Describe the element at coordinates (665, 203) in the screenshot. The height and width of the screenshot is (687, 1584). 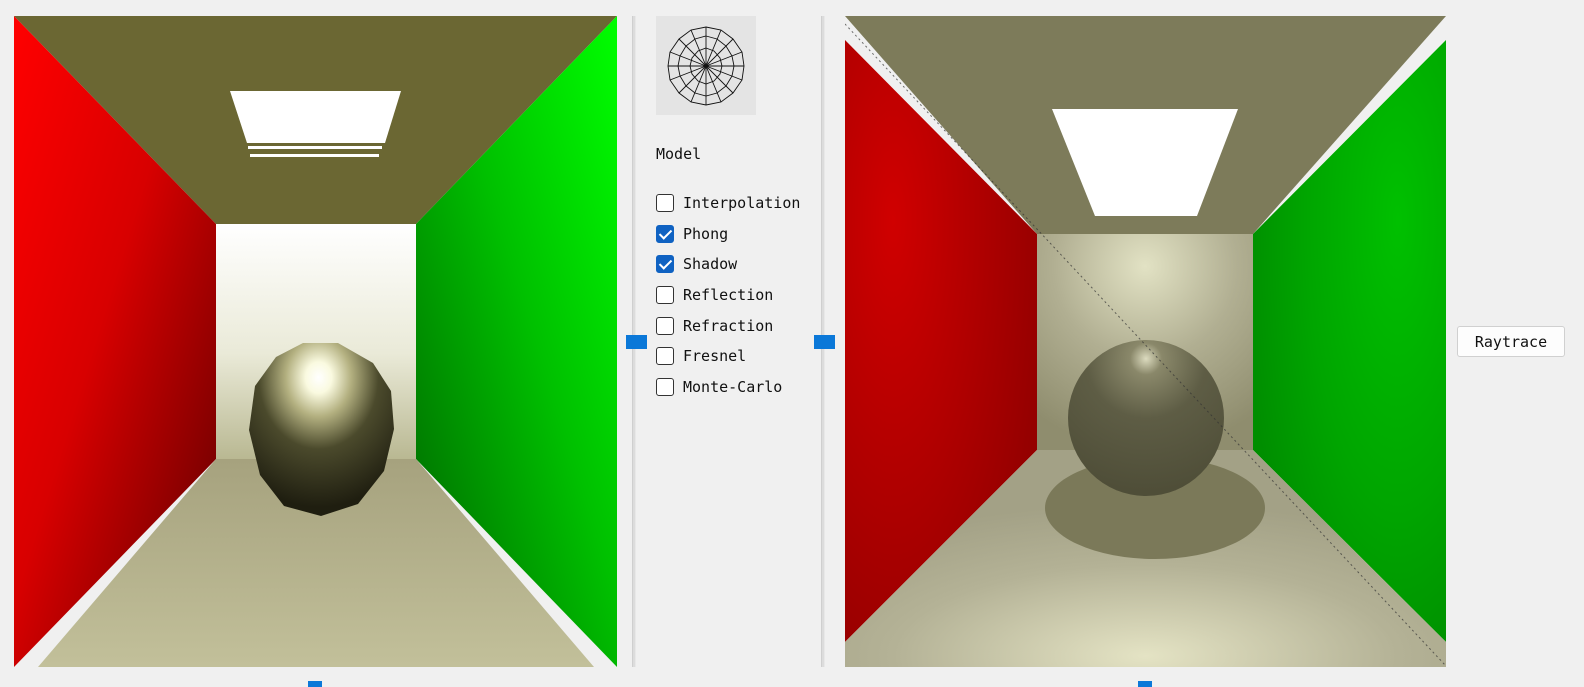
I see `interpolation-checkbox` at that location.